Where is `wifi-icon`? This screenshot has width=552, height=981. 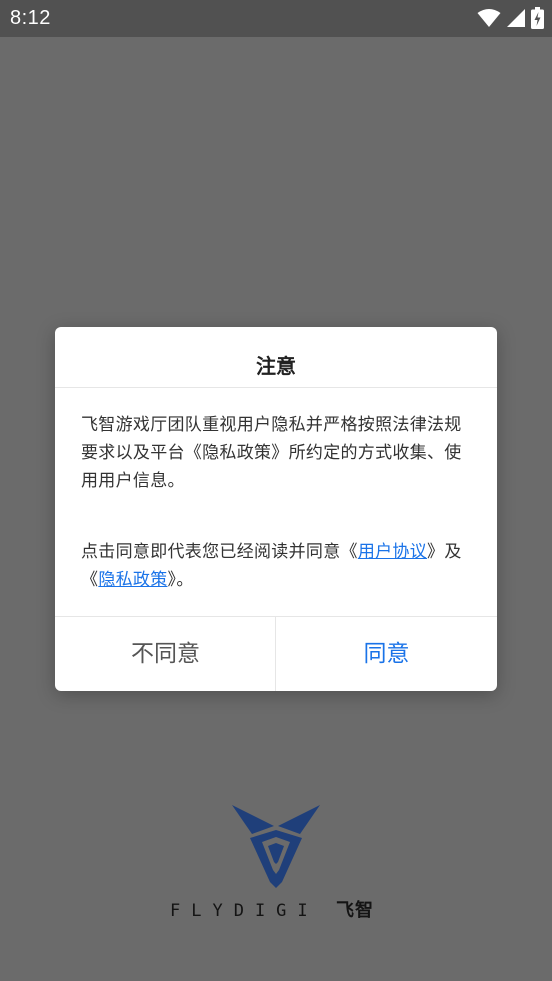
wifi-icon is located at coordinates (489, 18).